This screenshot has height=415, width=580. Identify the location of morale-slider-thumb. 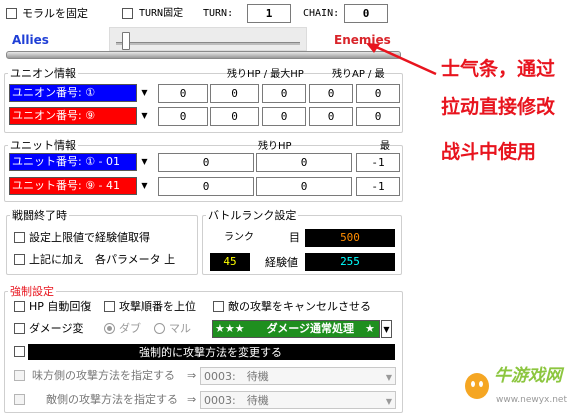
(125, 41).